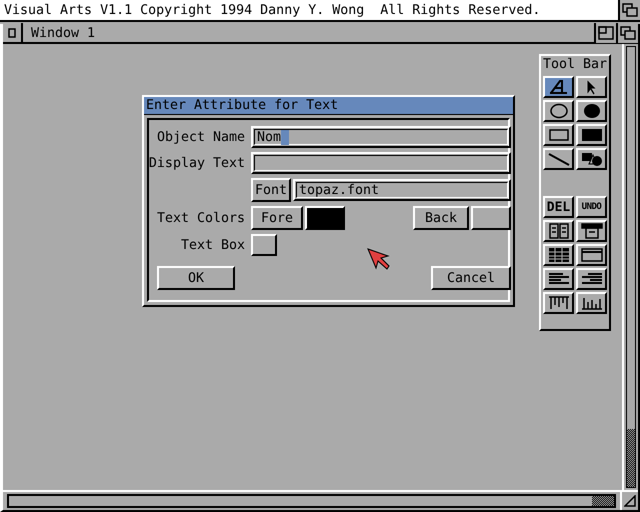  Describe the element at coordinates (575, 65) in the screenshot. I see `tool-bar-title: Tool Bar` at that location.